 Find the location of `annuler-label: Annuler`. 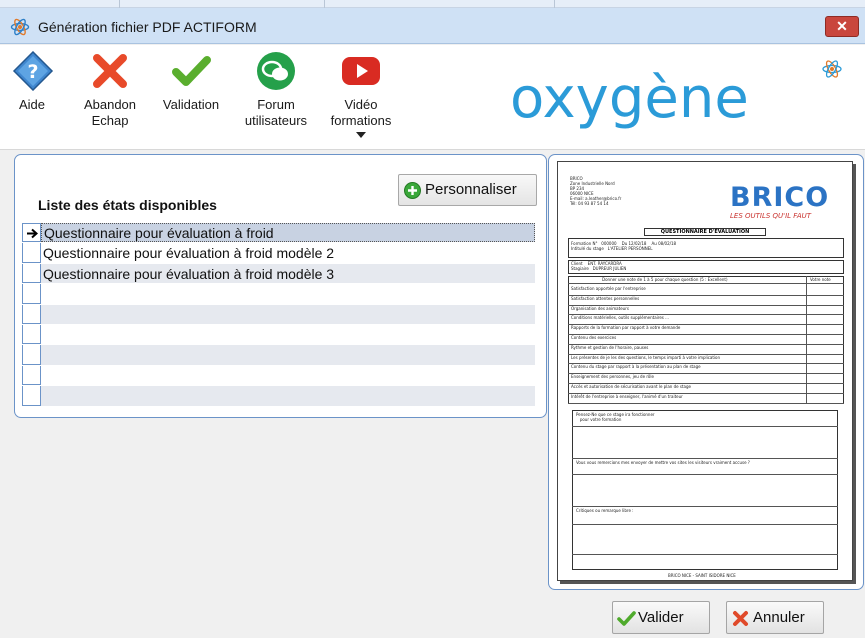

annuler-label: Annuler is located at coordinates (779, 617).